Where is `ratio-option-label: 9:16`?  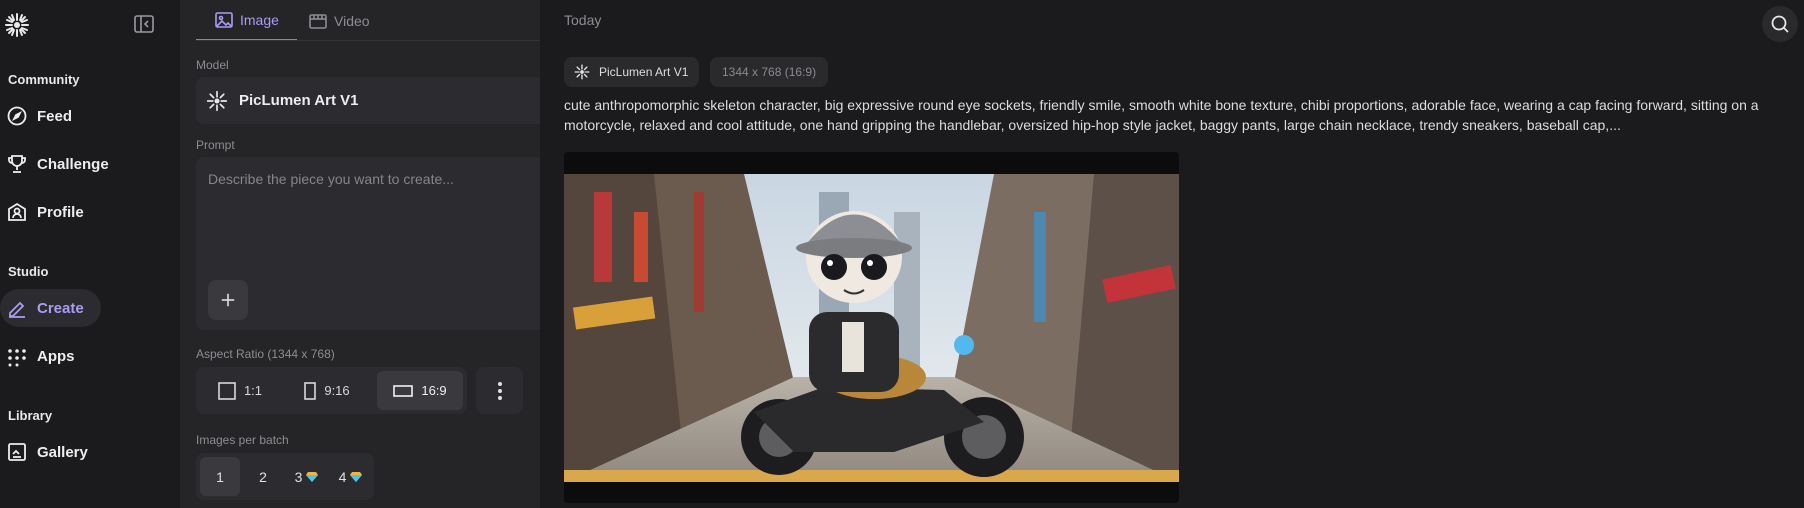
ratio-option-label: 9:16 is located at coordinates (337, 390).